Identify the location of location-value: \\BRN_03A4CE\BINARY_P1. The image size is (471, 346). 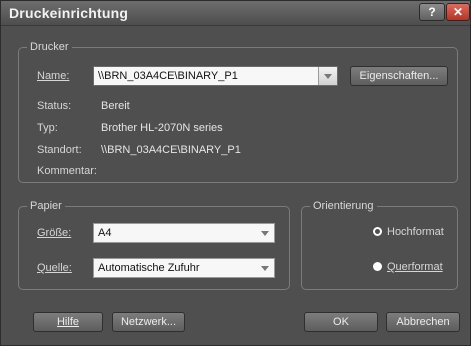
(171, 150).